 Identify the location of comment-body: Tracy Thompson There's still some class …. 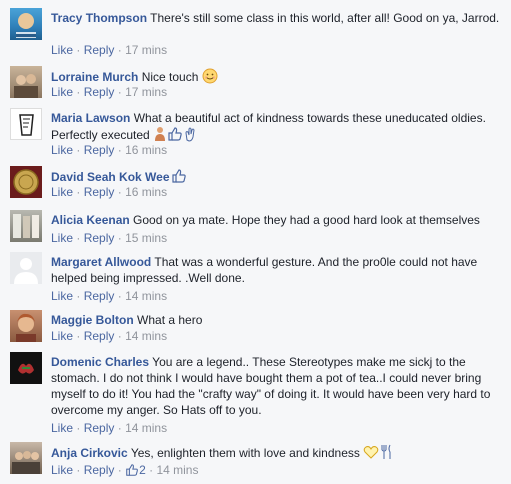
(277, 18).